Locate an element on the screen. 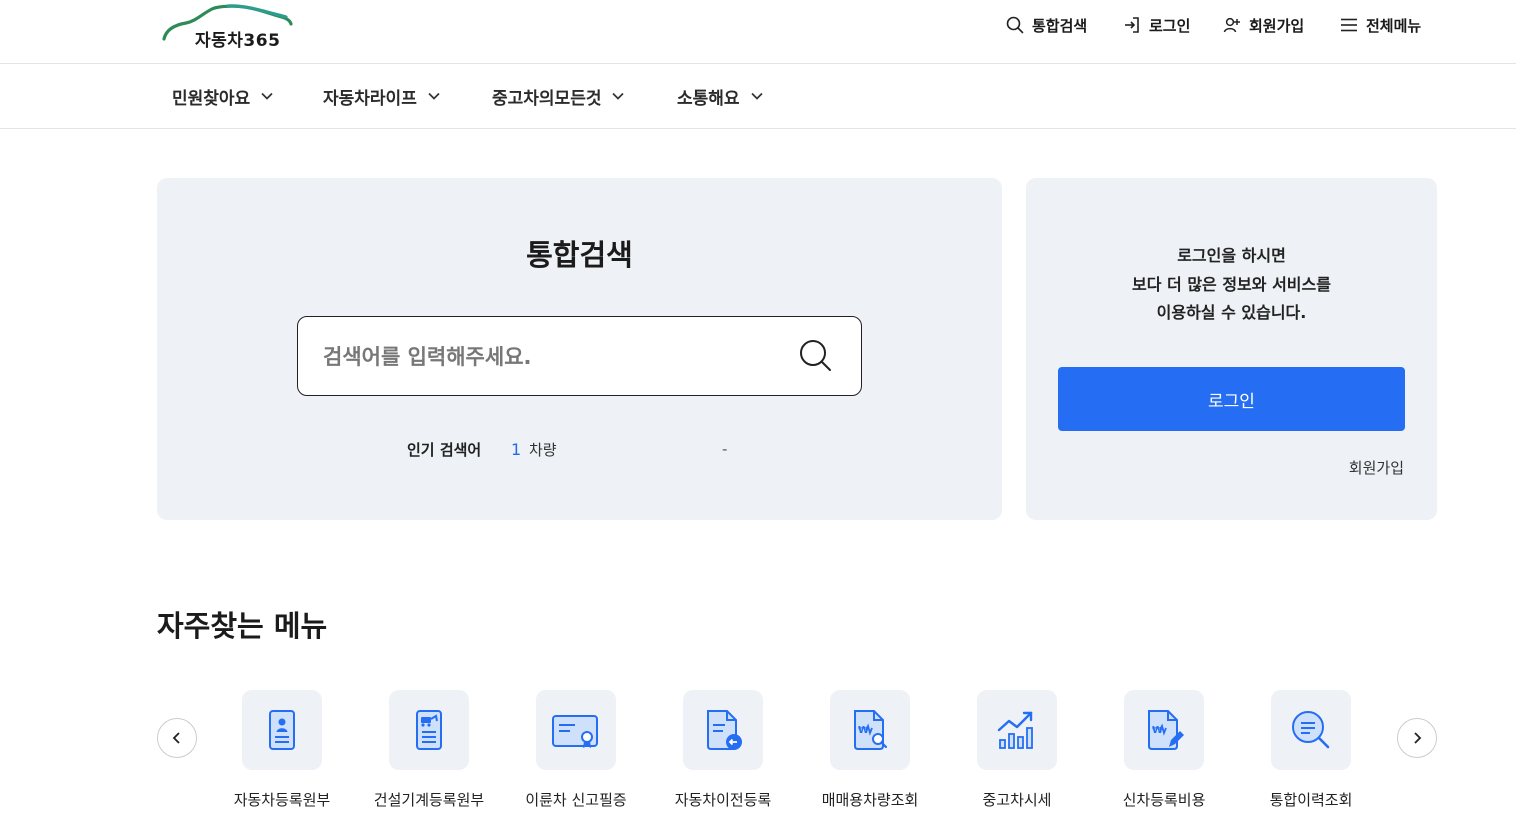 This screenshot has width=1516, height=832. frequent-menu-title: 자주찾는 메뉴 is located at coordinates (242, 626).